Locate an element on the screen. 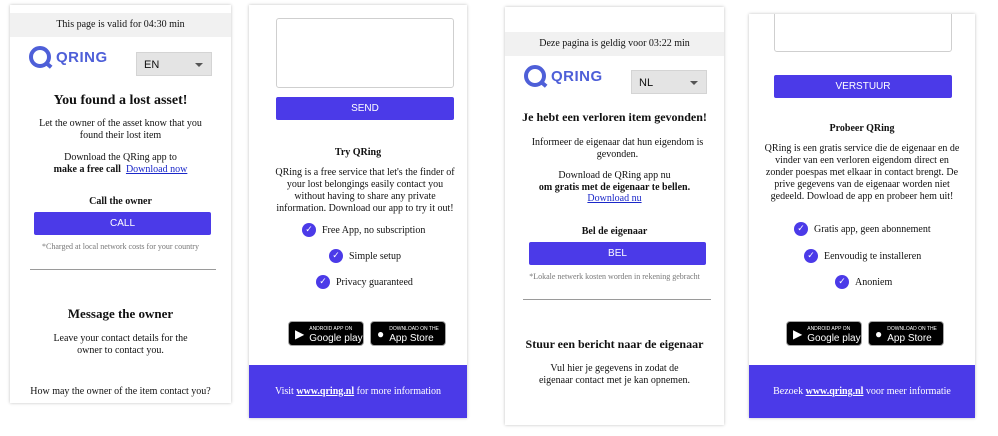  download-line-2: make a free call Download now is located at coordinates (120, 170).